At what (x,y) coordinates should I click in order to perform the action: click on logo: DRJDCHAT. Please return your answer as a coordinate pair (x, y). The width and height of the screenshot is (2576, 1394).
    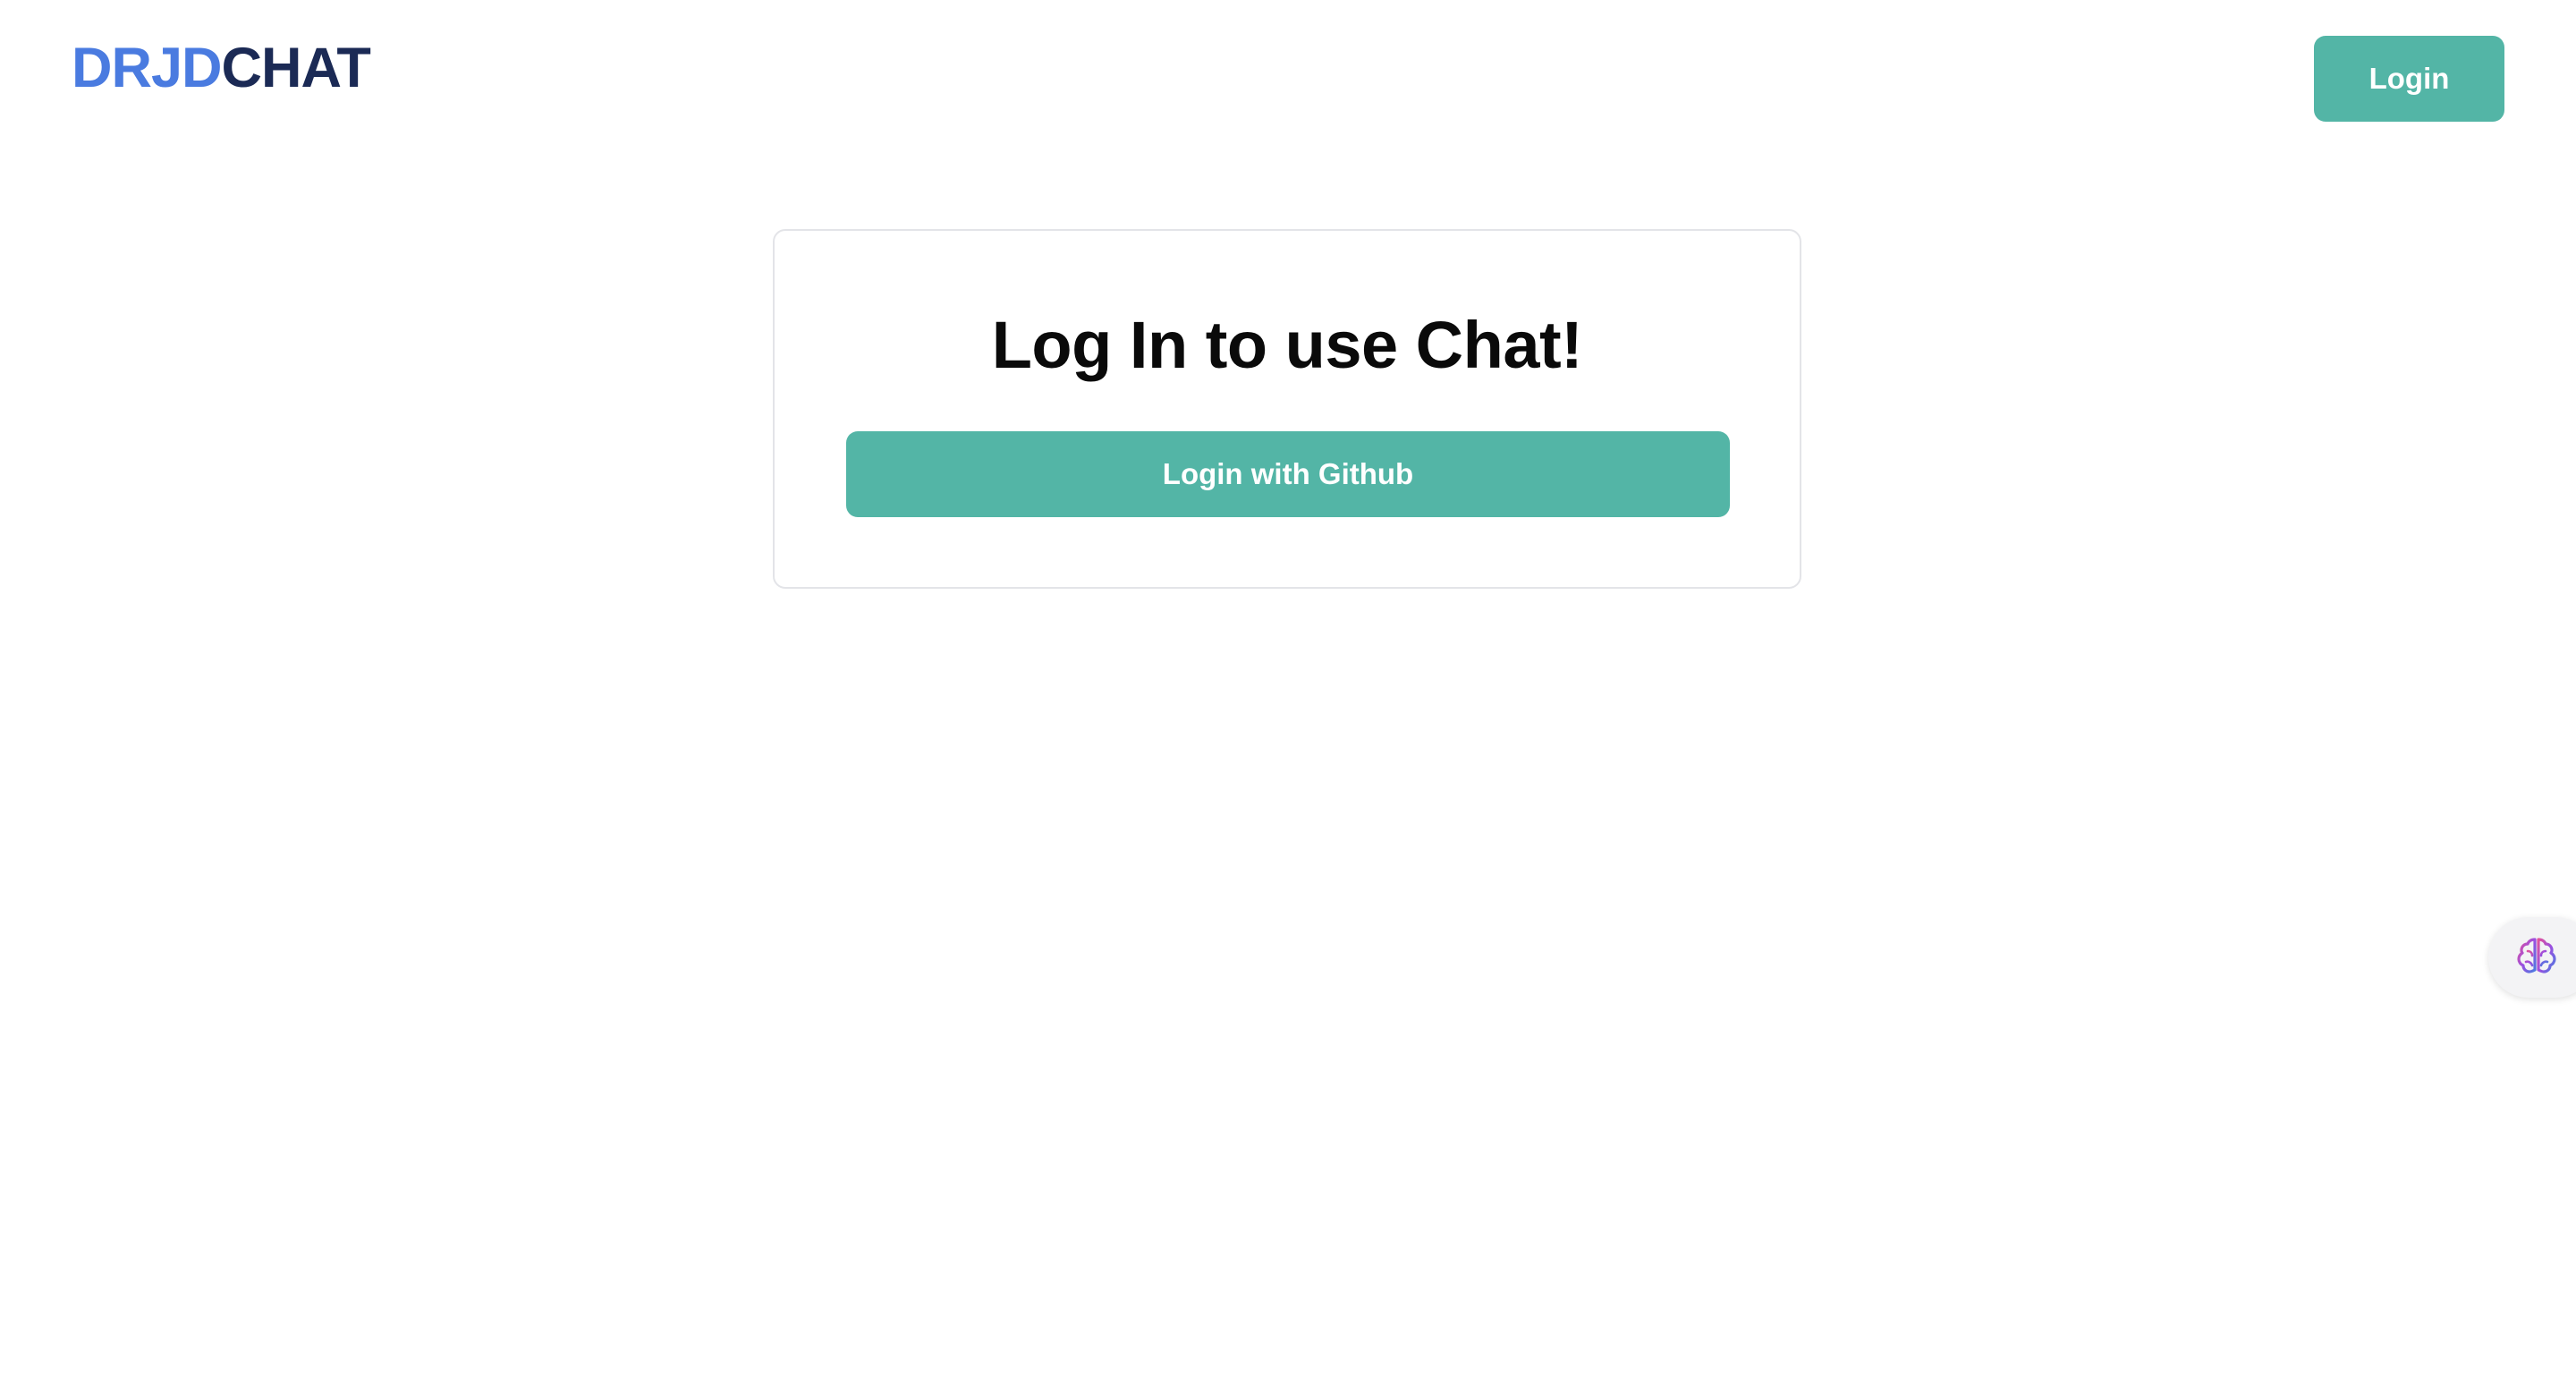
    Looking at the image, I should click on (221, 68).